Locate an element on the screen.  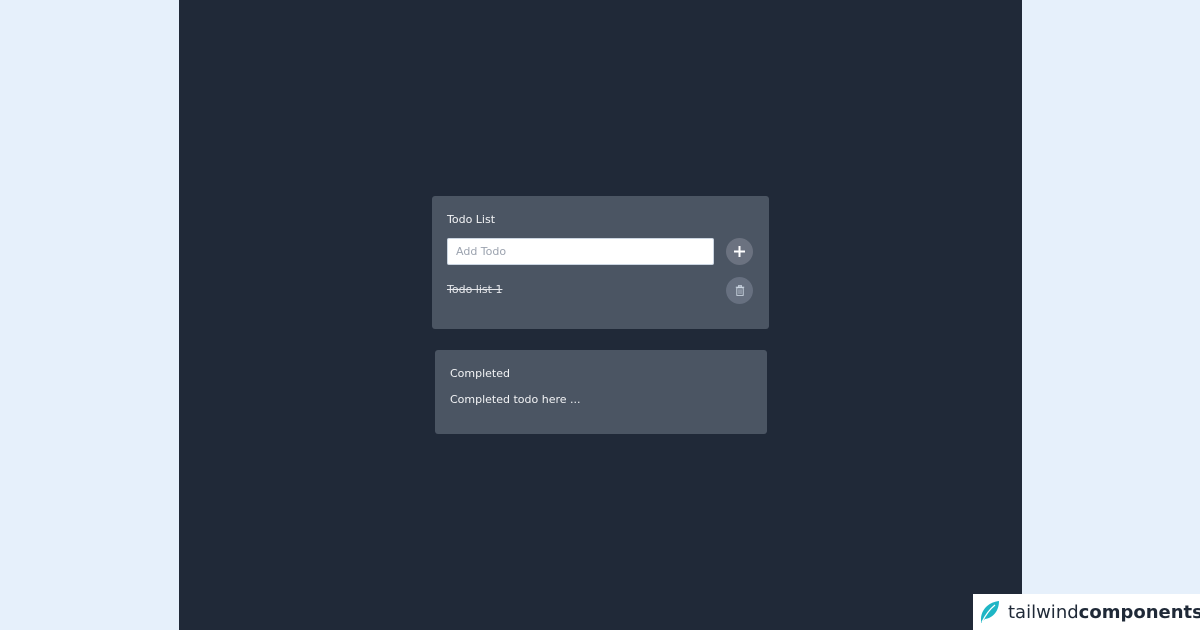
plus-icon is located at coordinates (739, 251).